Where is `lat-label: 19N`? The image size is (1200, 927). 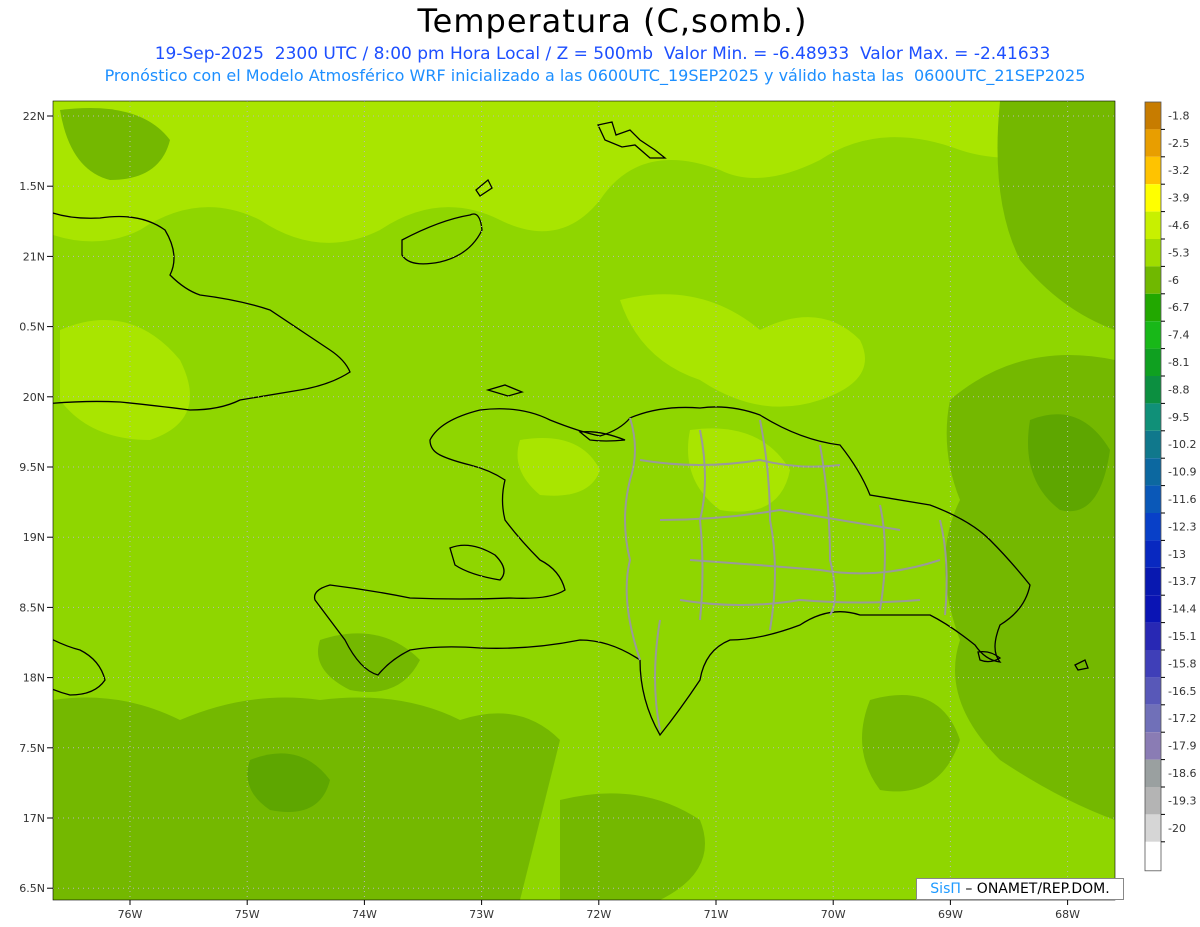
lat-label: 19N is located at coordinates (34, 537).